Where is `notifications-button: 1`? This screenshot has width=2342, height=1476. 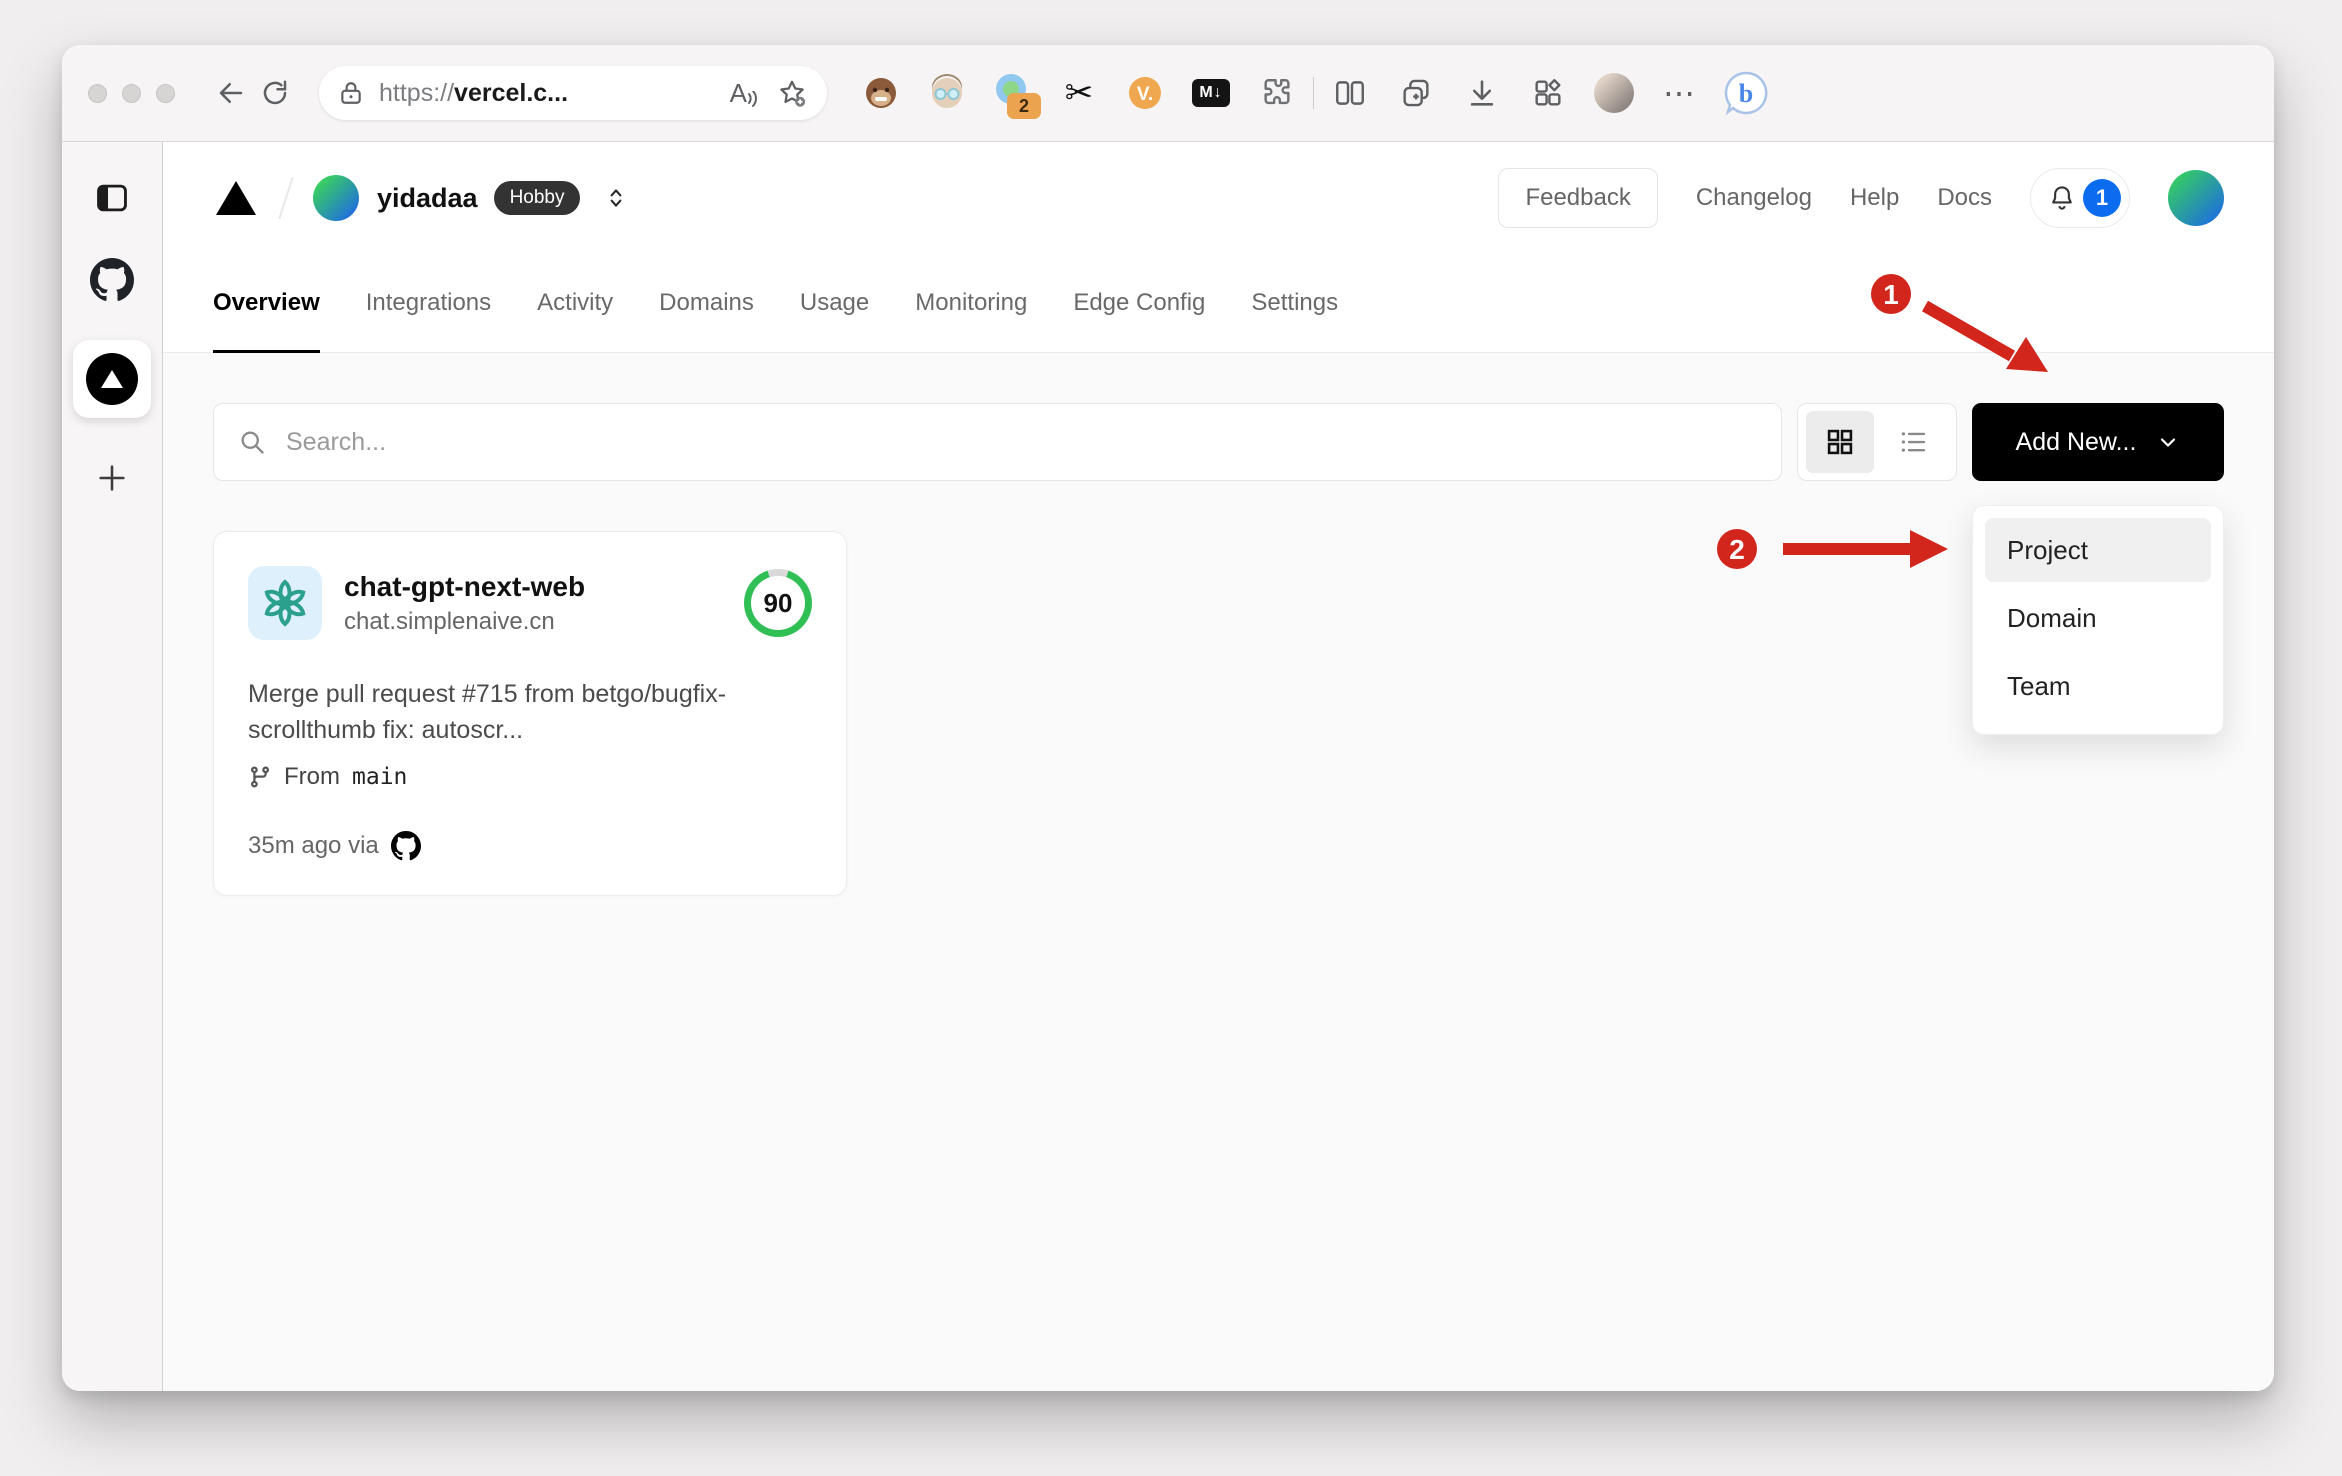 notifications-button: 1 is located at coordinates (2080, 198).